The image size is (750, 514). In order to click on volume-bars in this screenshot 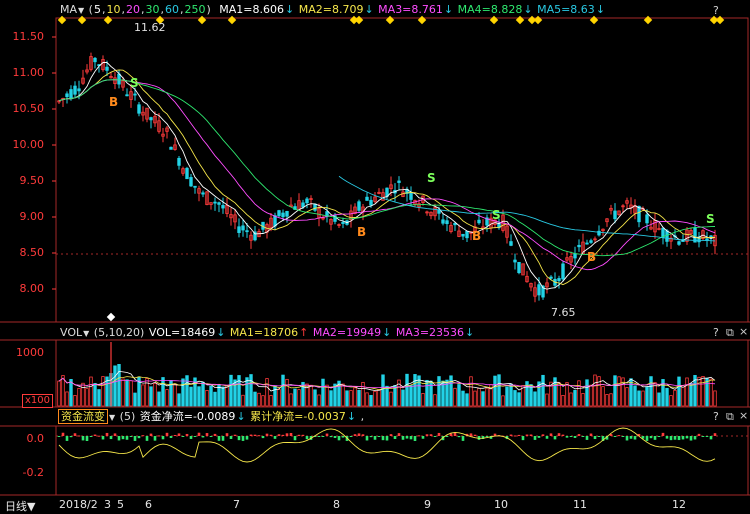, I will do `click(387, 374)`.